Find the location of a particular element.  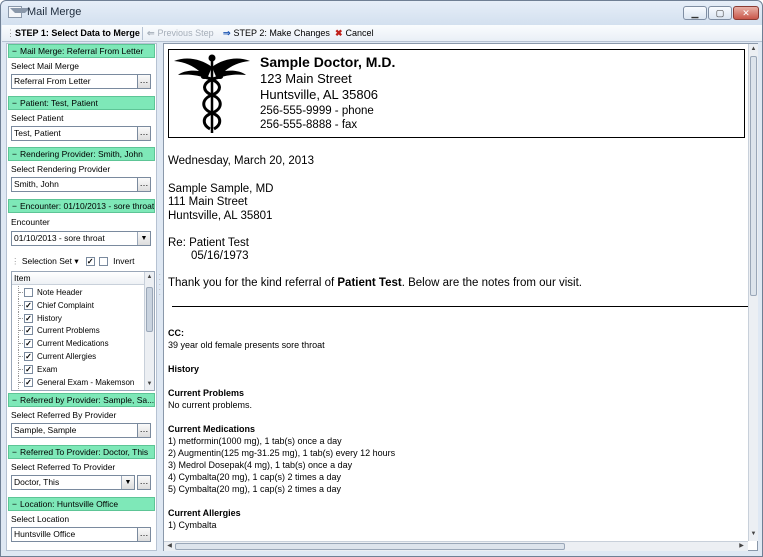

cc-text: 39 year old female presents sore throat is located at coordinates (246, 345).